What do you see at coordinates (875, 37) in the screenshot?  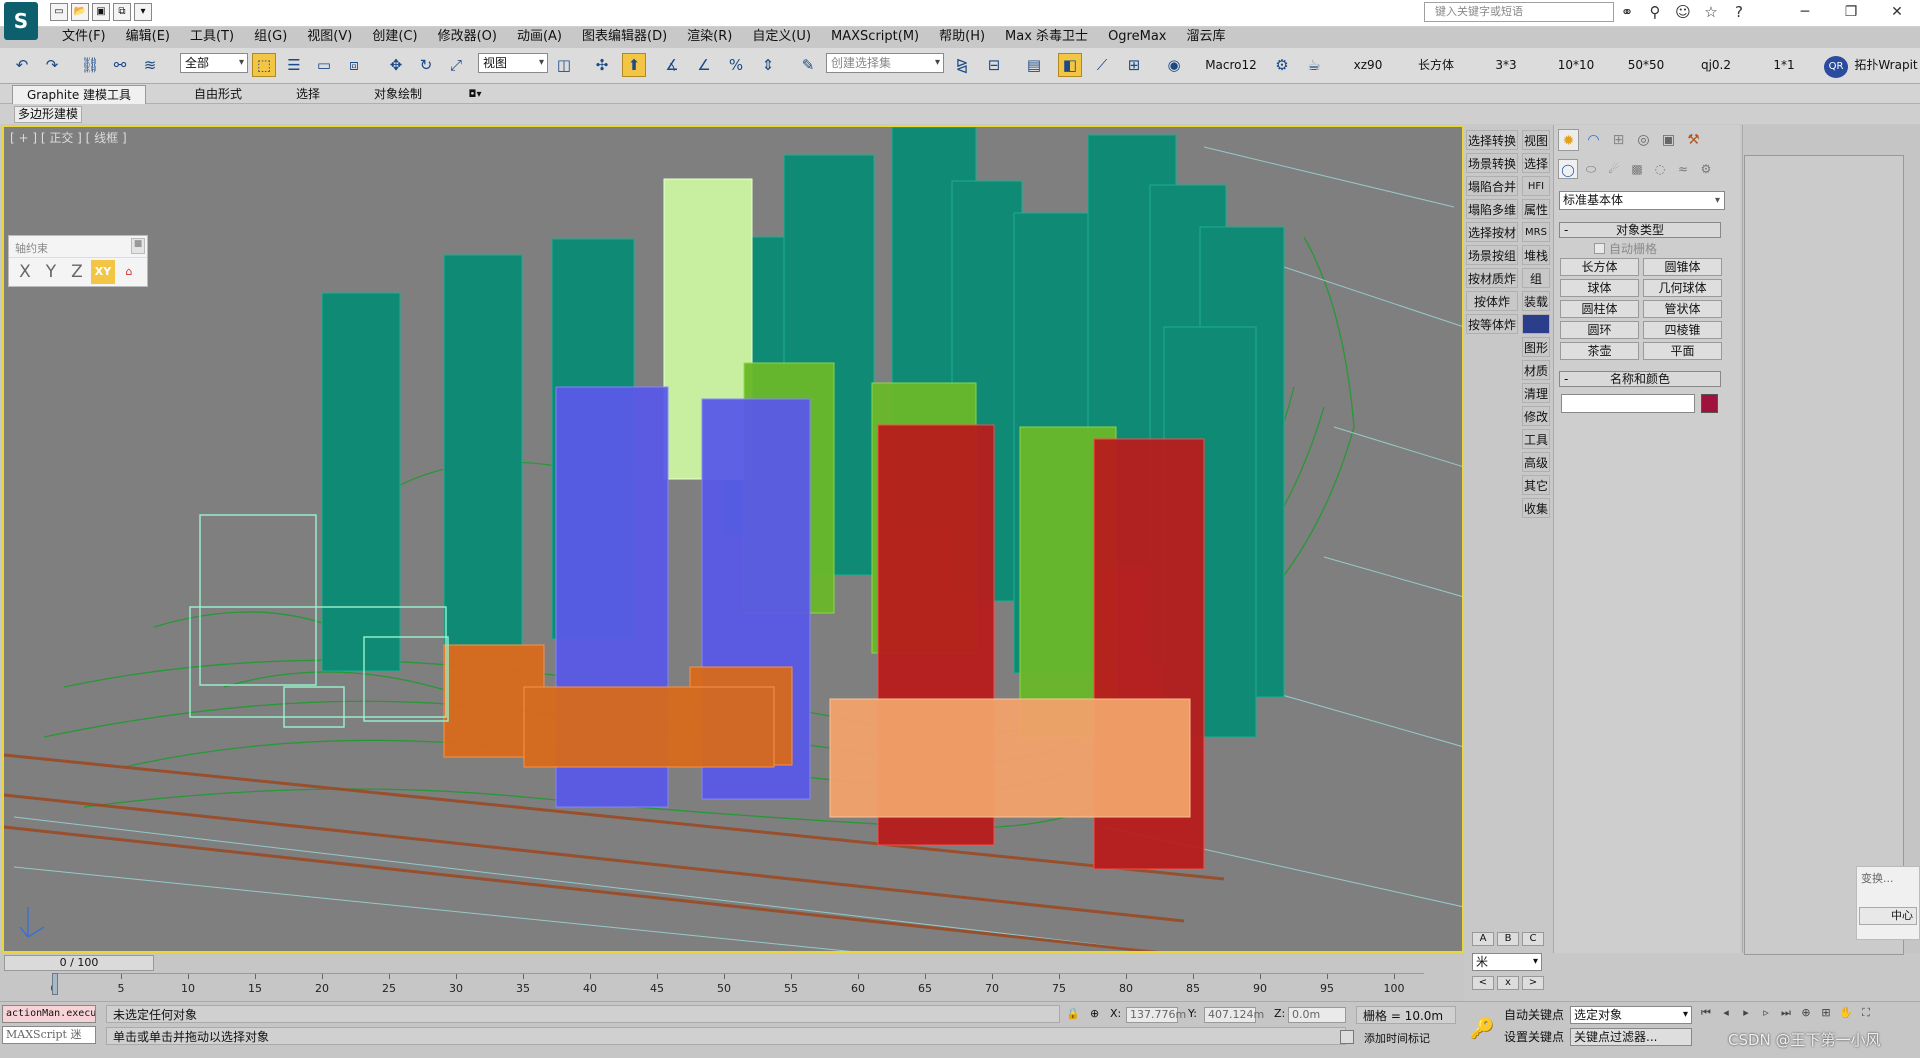 I see `menu-maxscript: MAXScript(M)` at bounding box center [875, 37].